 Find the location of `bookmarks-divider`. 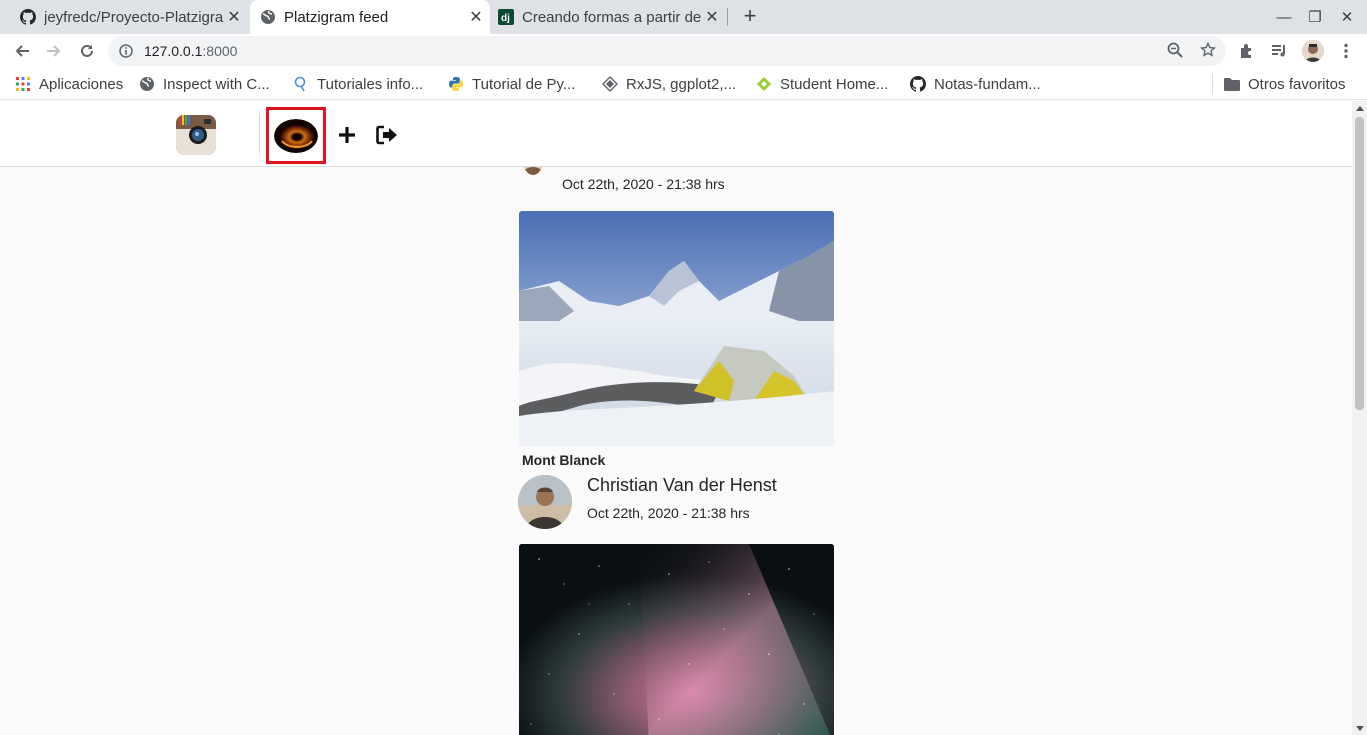

bookmarks-divider is located at coordinates (1212, 84).